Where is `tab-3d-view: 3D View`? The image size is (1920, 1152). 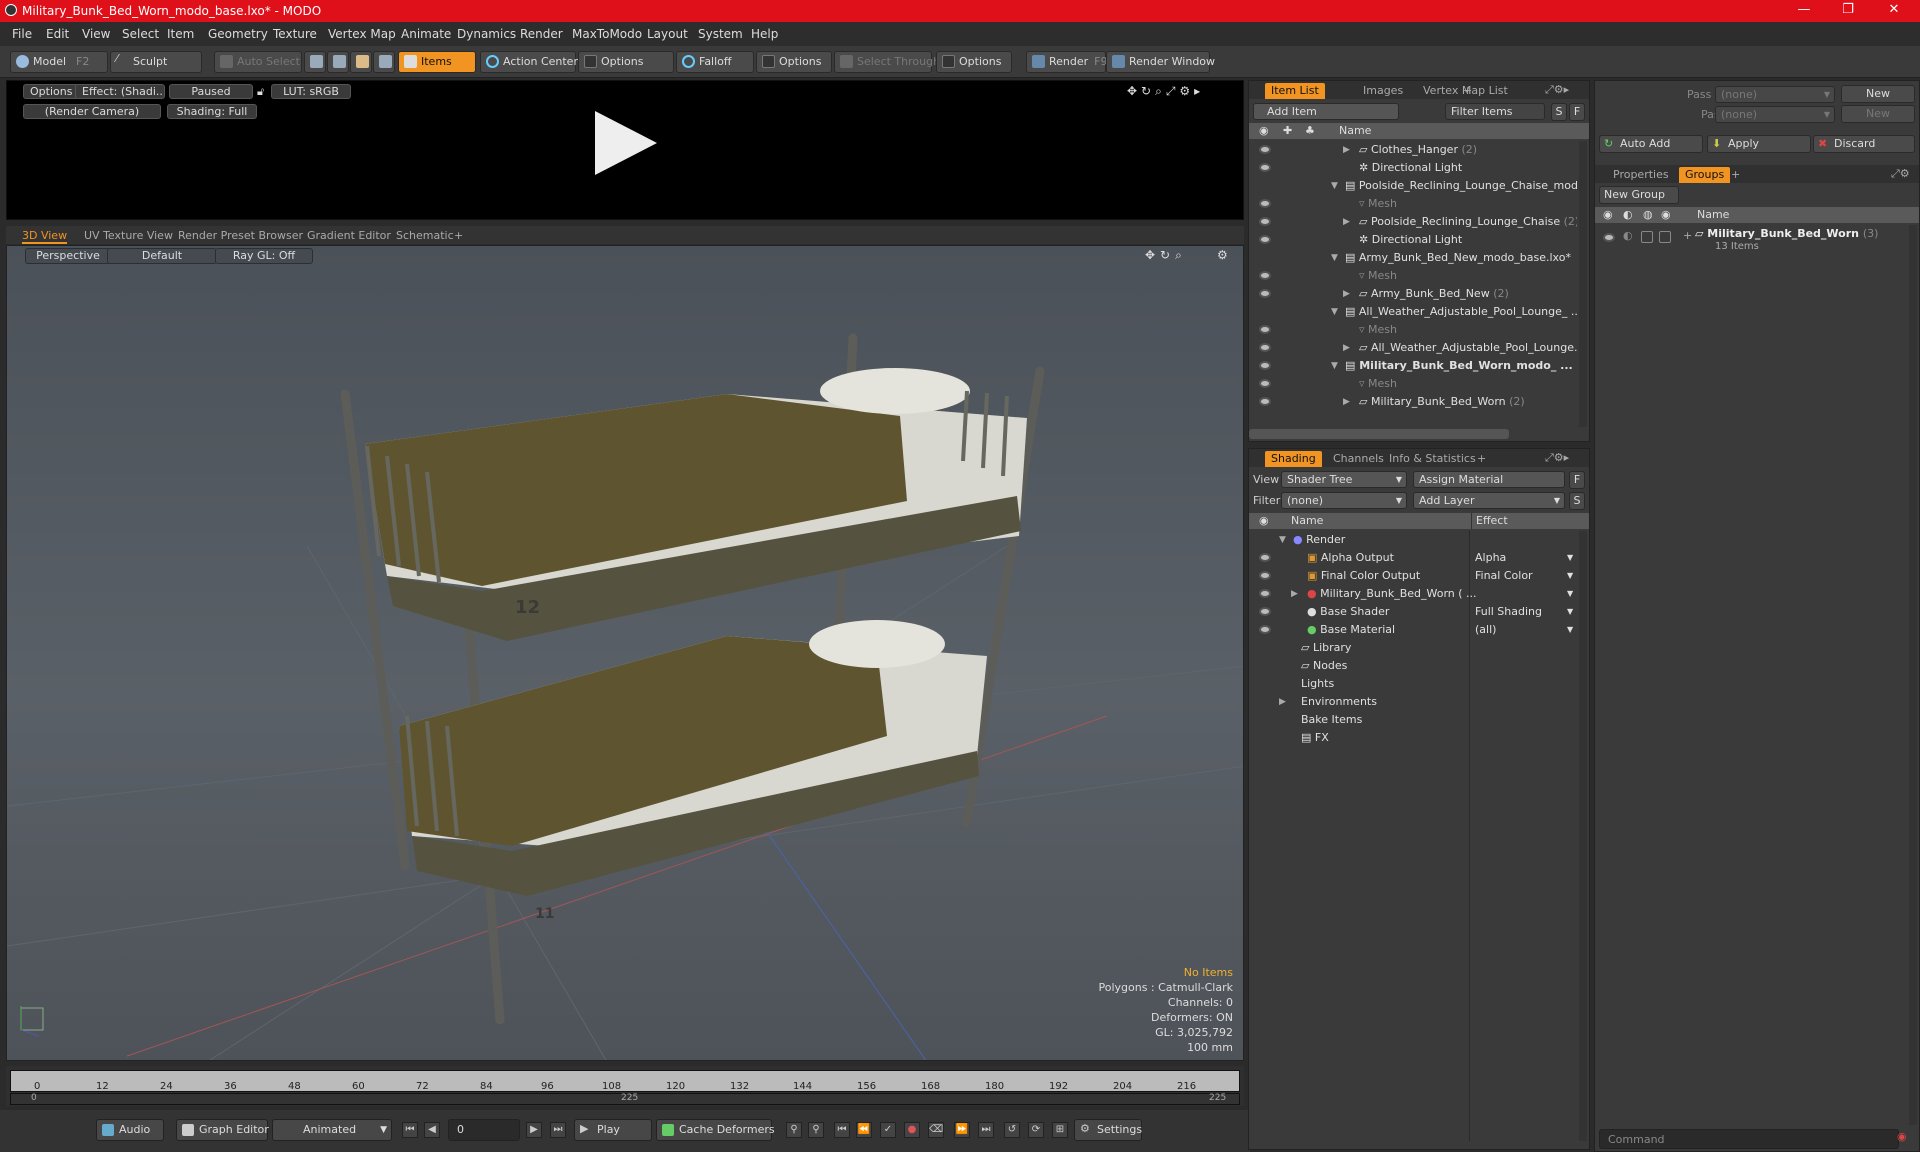
tab-3d-view: 3D View is located at coordinates (45, 236).